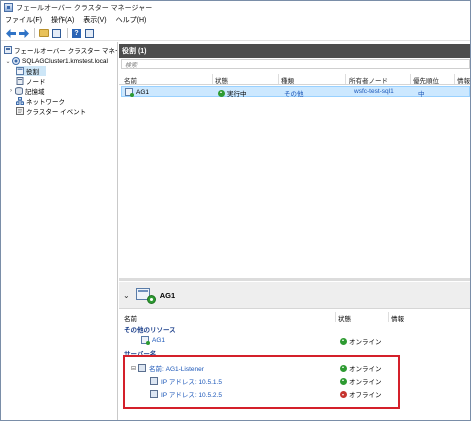 Image resolution: width=471 pixels, height=421 pixels. I want to click on role-status-cell: 実行中, so click(232, 93).